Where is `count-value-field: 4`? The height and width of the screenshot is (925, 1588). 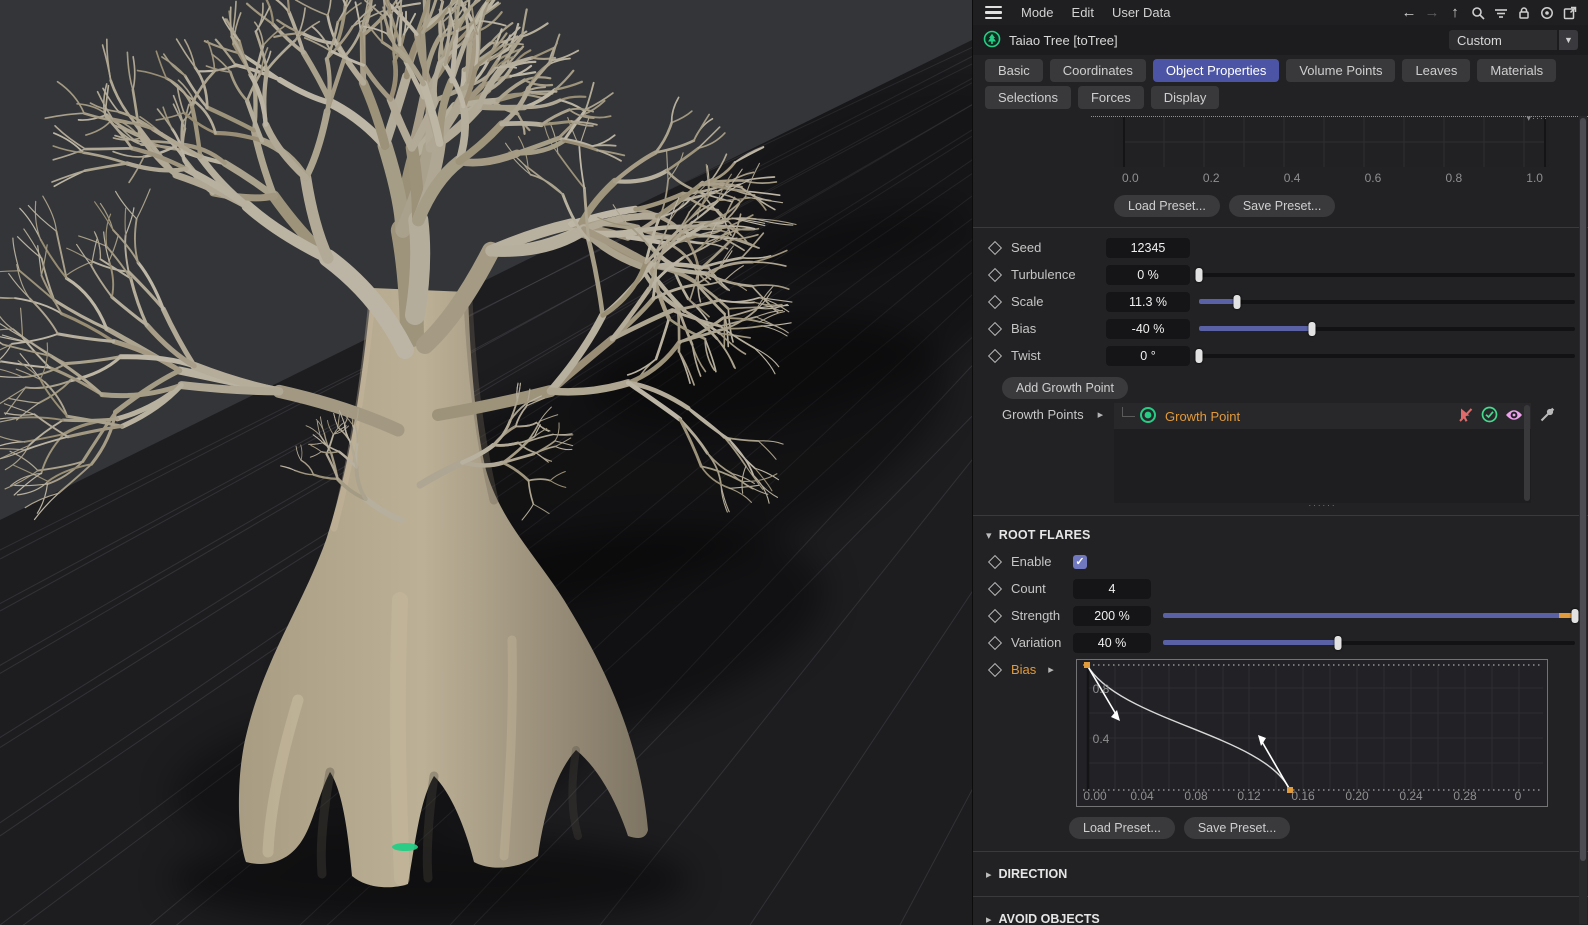 count-value-field: 4 is located at coordinates (1112, 588).